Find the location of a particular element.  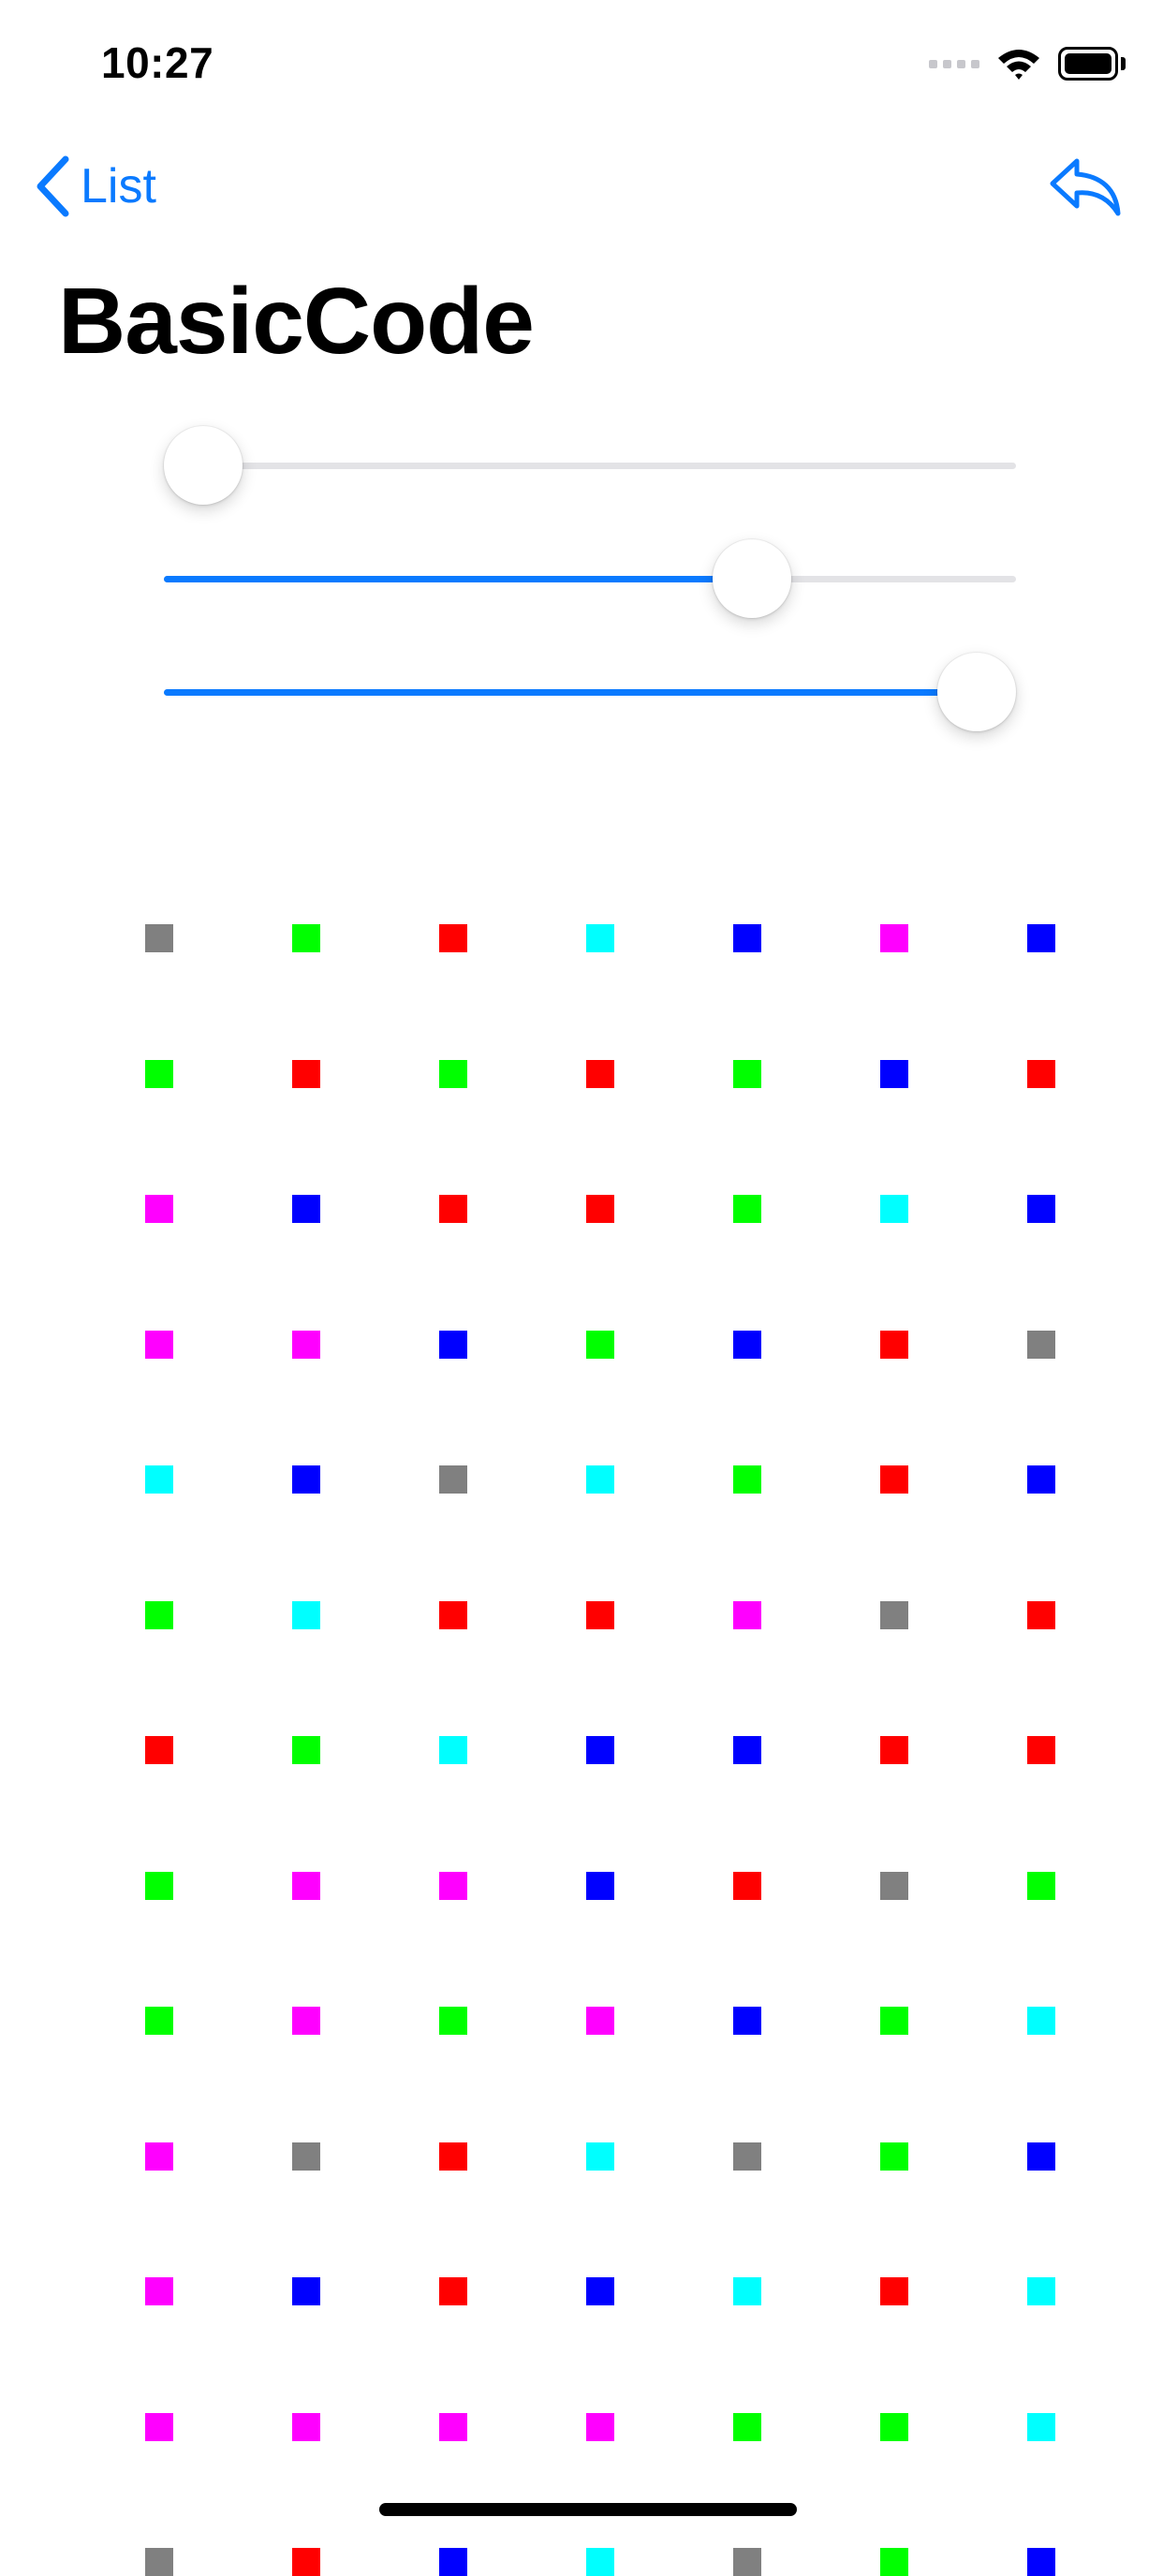

back-button: List is located at coordinates (95, 186).